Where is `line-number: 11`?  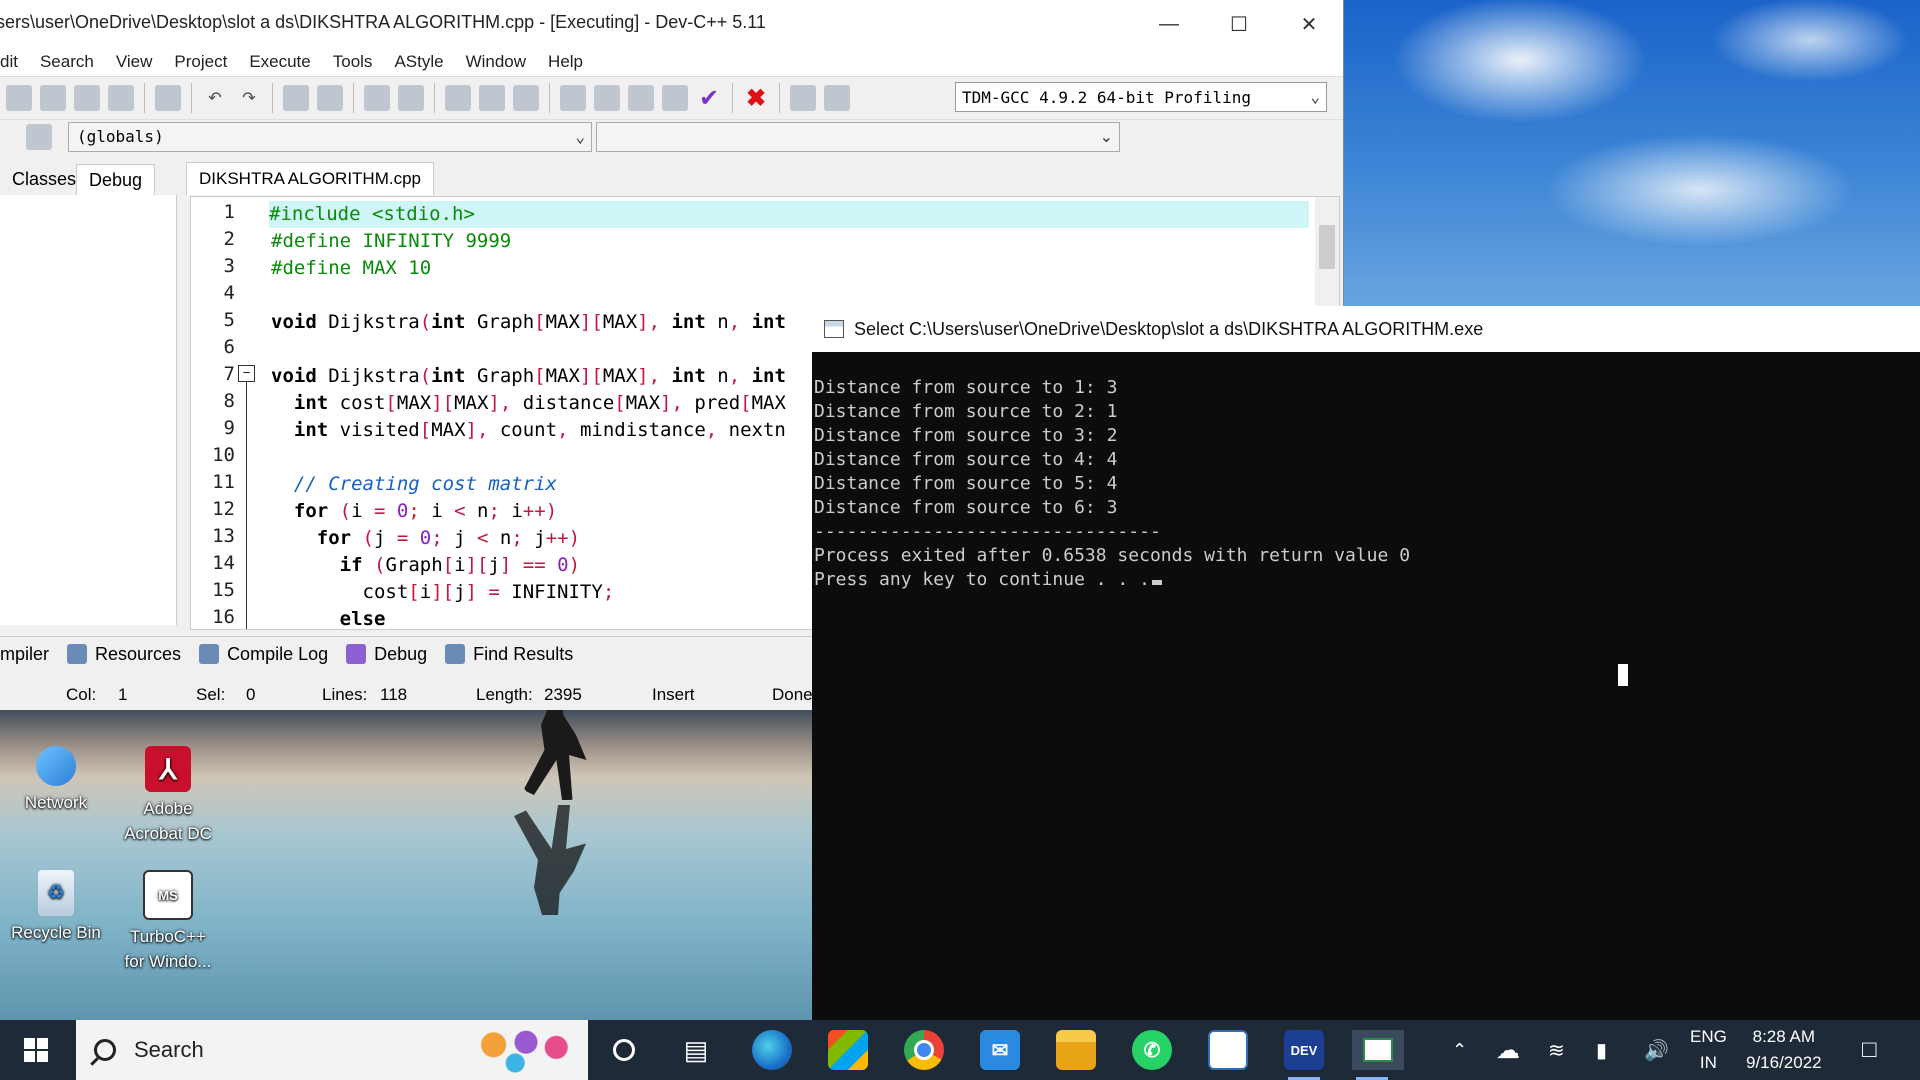
line-number: 11 is located at coordinates (223, 482).